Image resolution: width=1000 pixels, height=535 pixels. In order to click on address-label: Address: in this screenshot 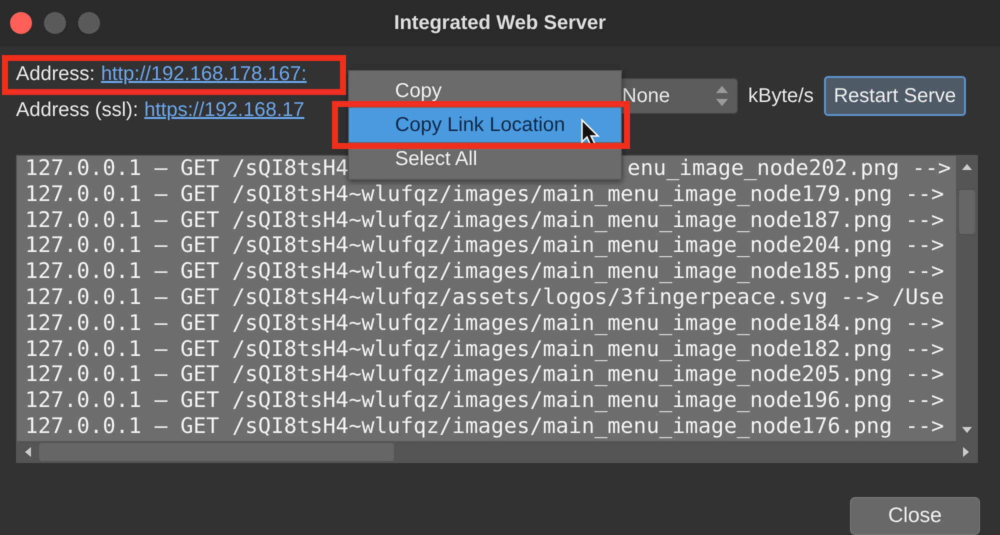, I will do `click(55, 74)`.